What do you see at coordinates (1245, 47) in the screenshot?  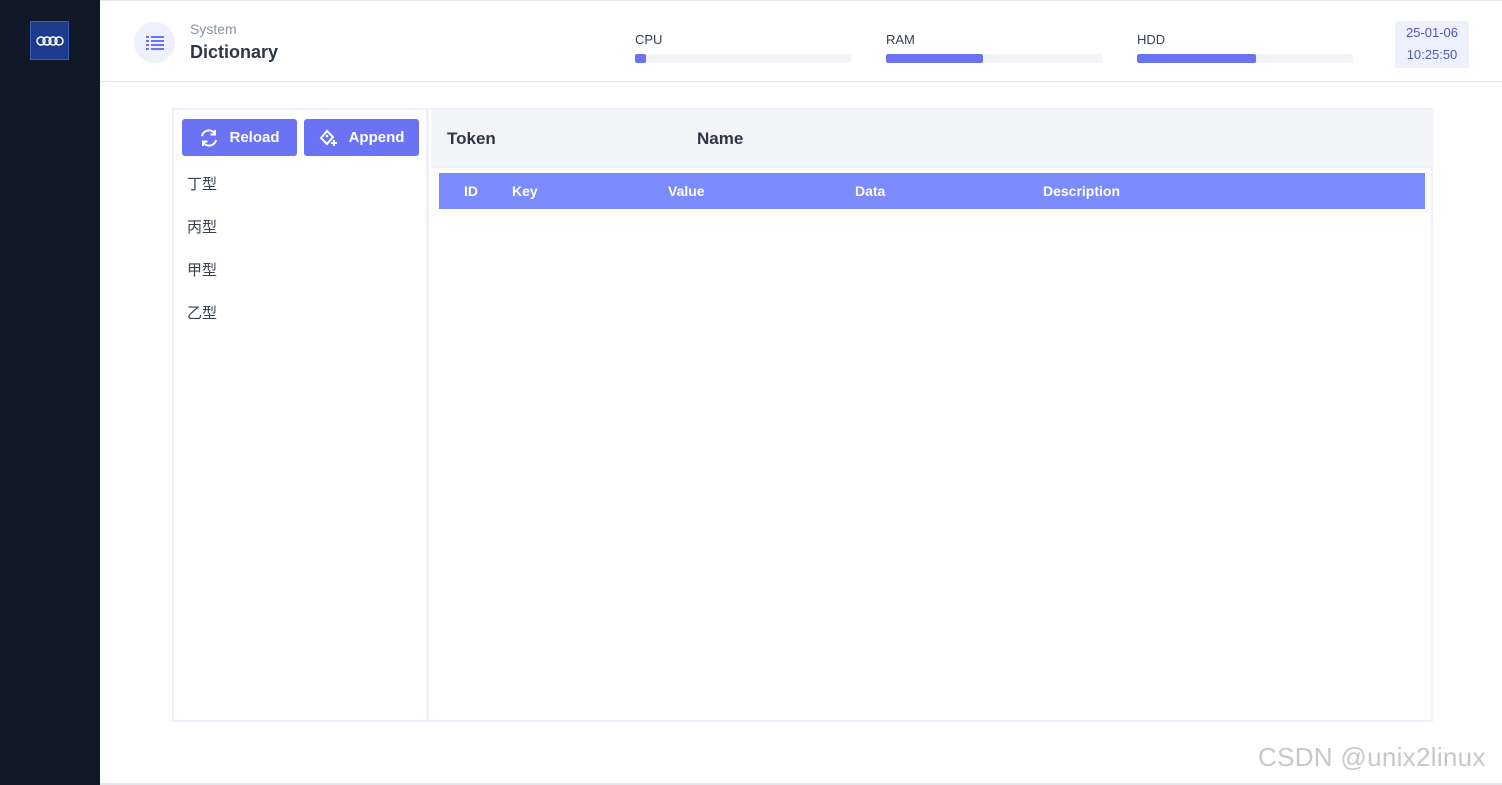 I see `hdd-meter: HDD` at bounding box center [1245, 47].